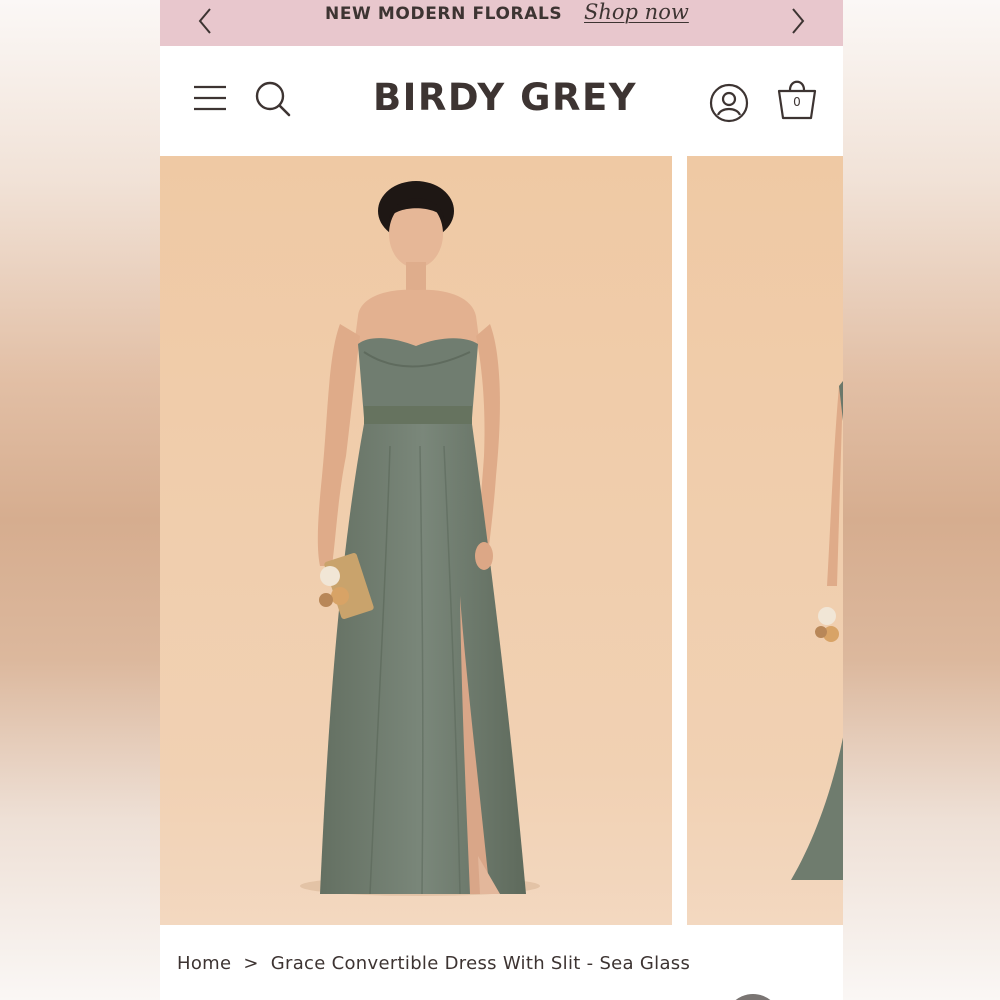  I want to click on promo-next-button, so click(798, 21).